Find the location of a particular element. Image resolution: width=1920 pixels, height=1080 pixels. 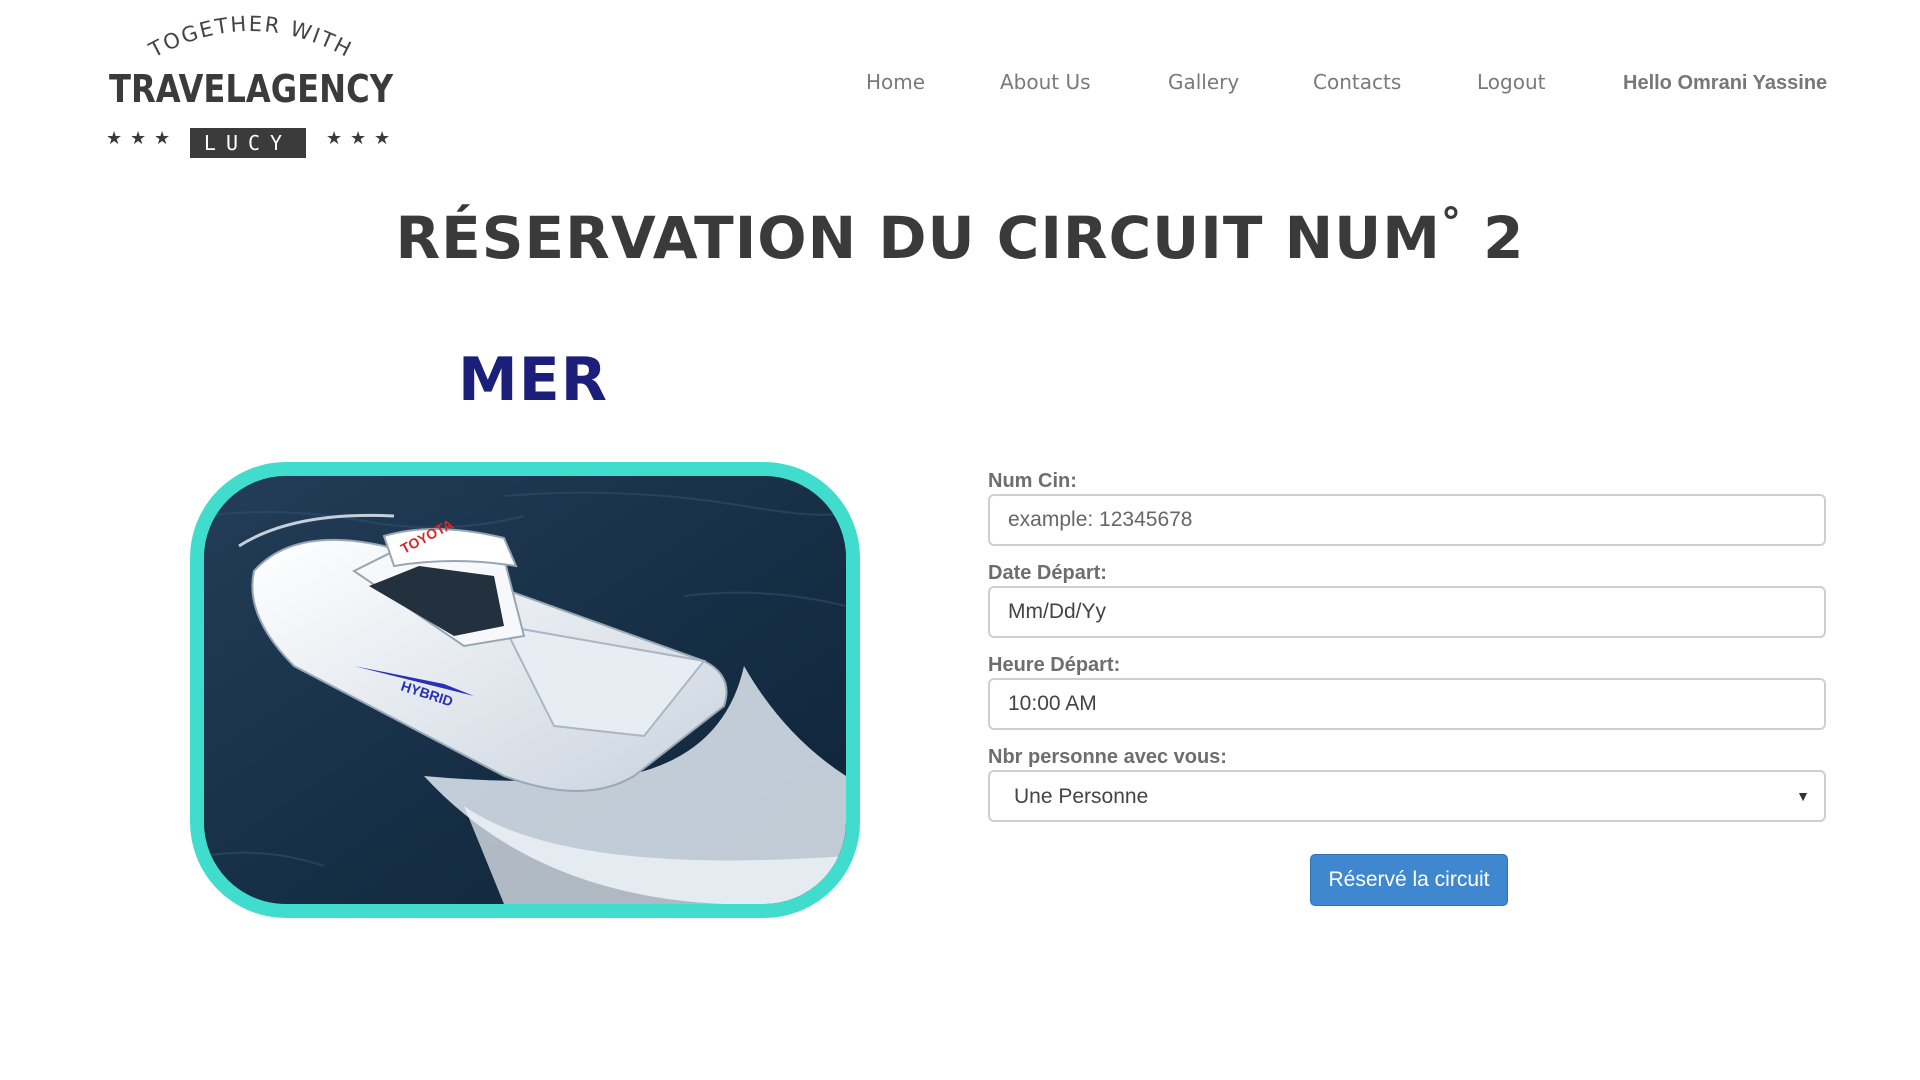

people-field-wrapper: Une Personne ▼ is located at coordinates (1407, 796).